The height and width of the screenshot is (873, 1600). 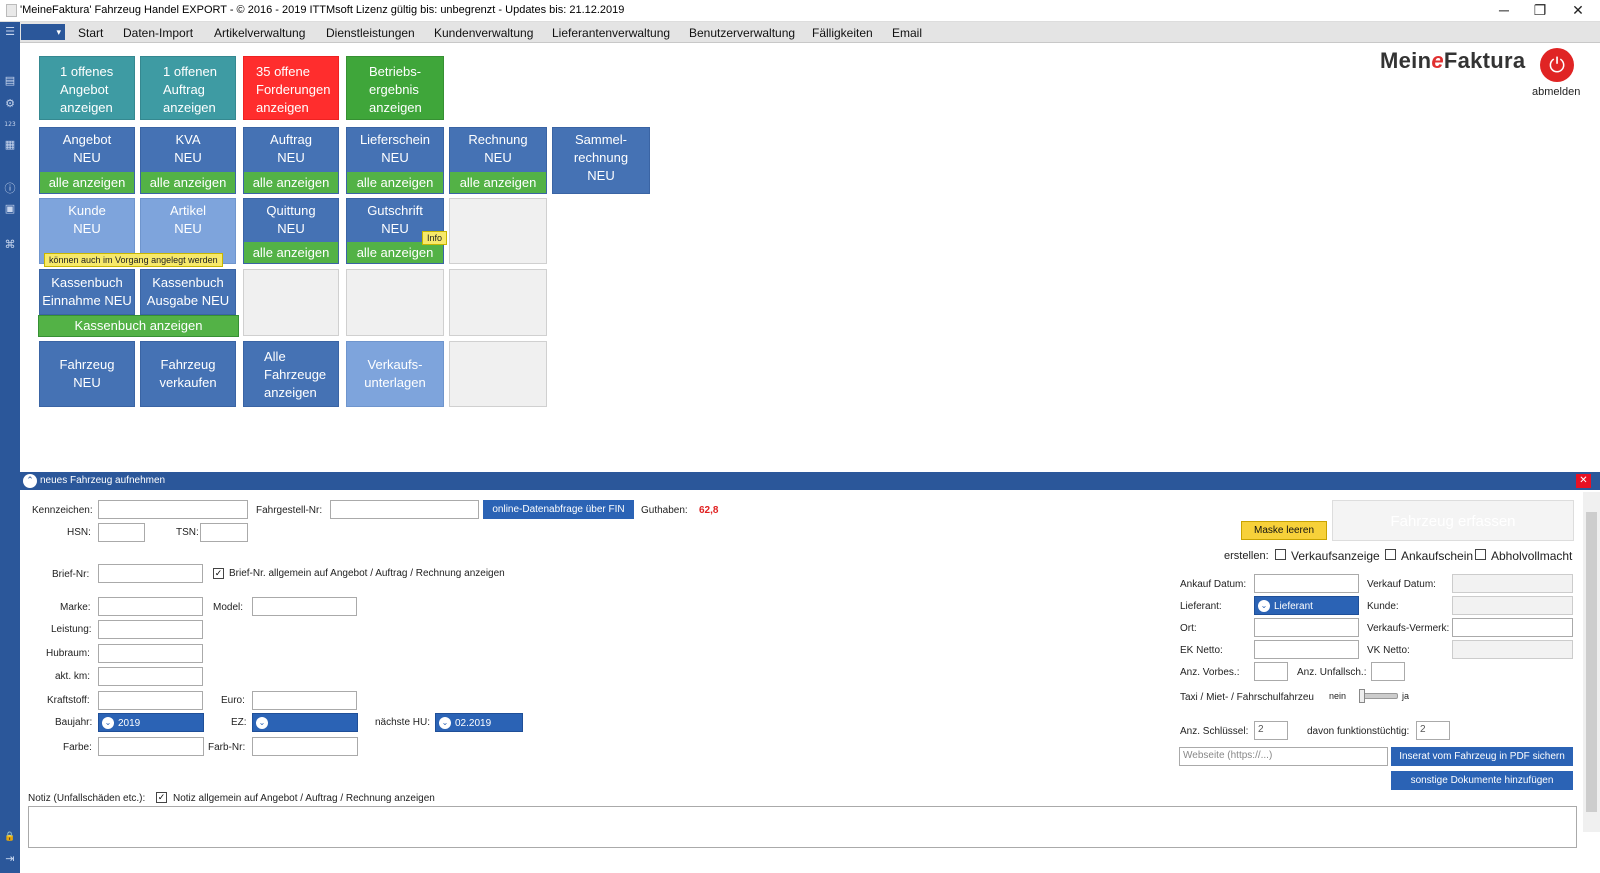 What do you see at coordinates (188, 88) in the screenshot?
I see `offener-auftrag-tile: 1 offenen Auftrag anzeigen` at bounding box center [188, 88].